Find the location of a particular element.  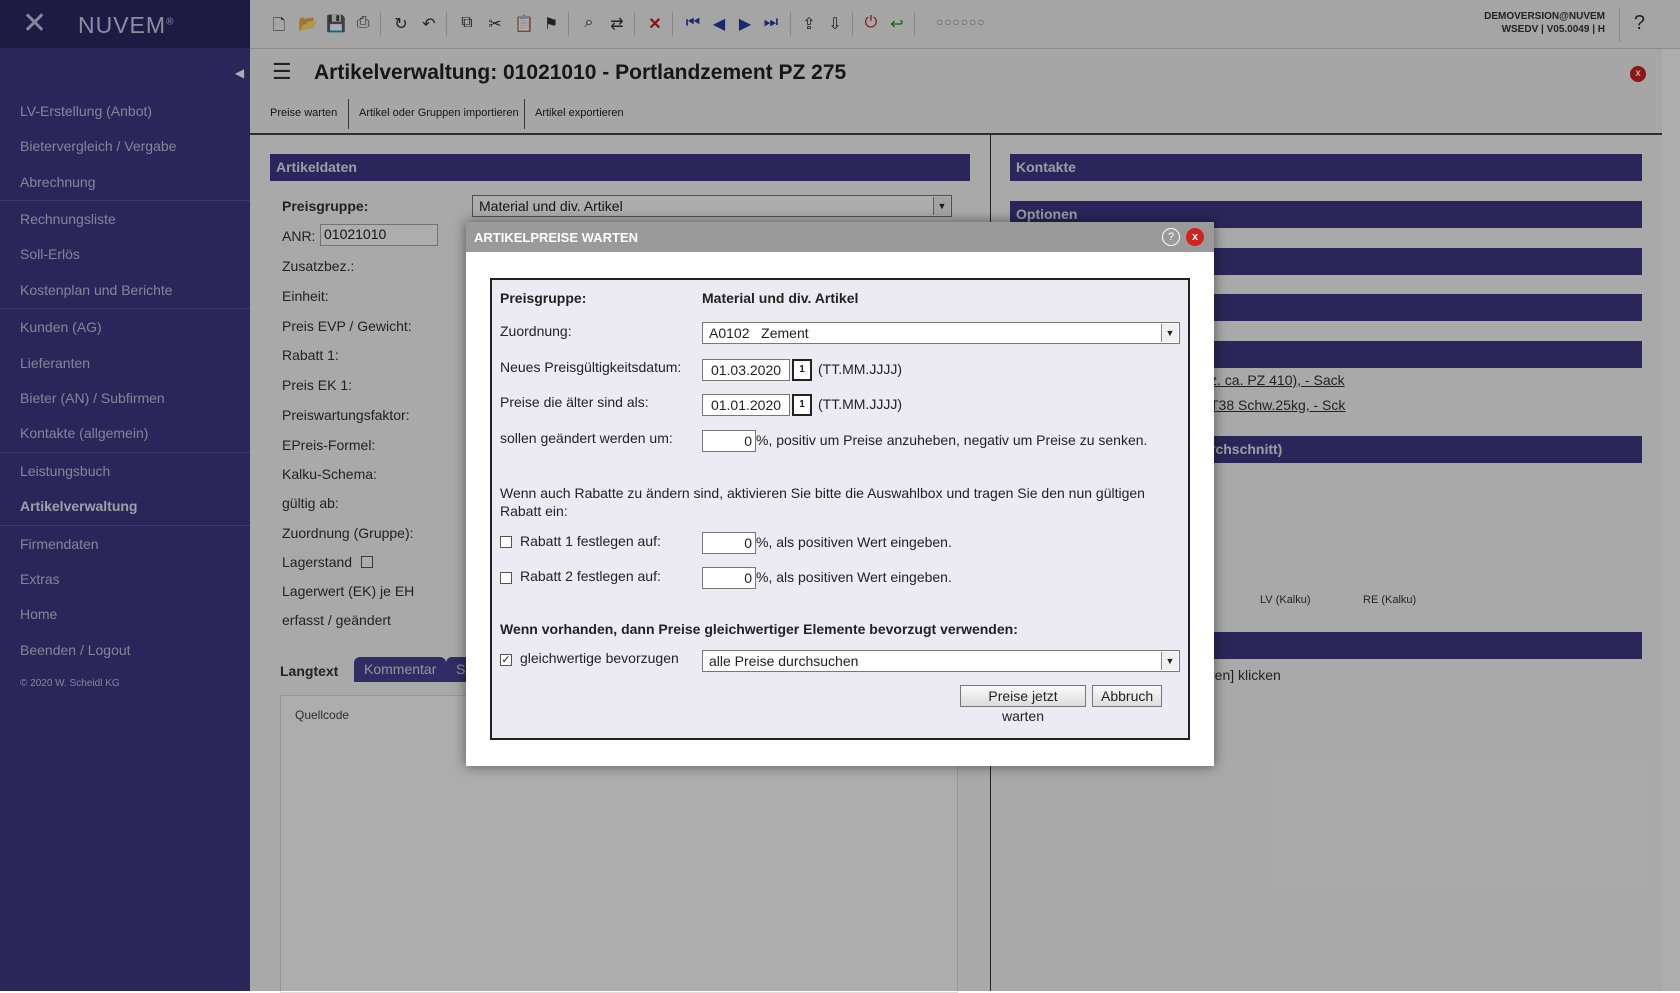

dialog-header: ARTIKELPREISE WARTEN ? x is located at coordinates (840, 237).